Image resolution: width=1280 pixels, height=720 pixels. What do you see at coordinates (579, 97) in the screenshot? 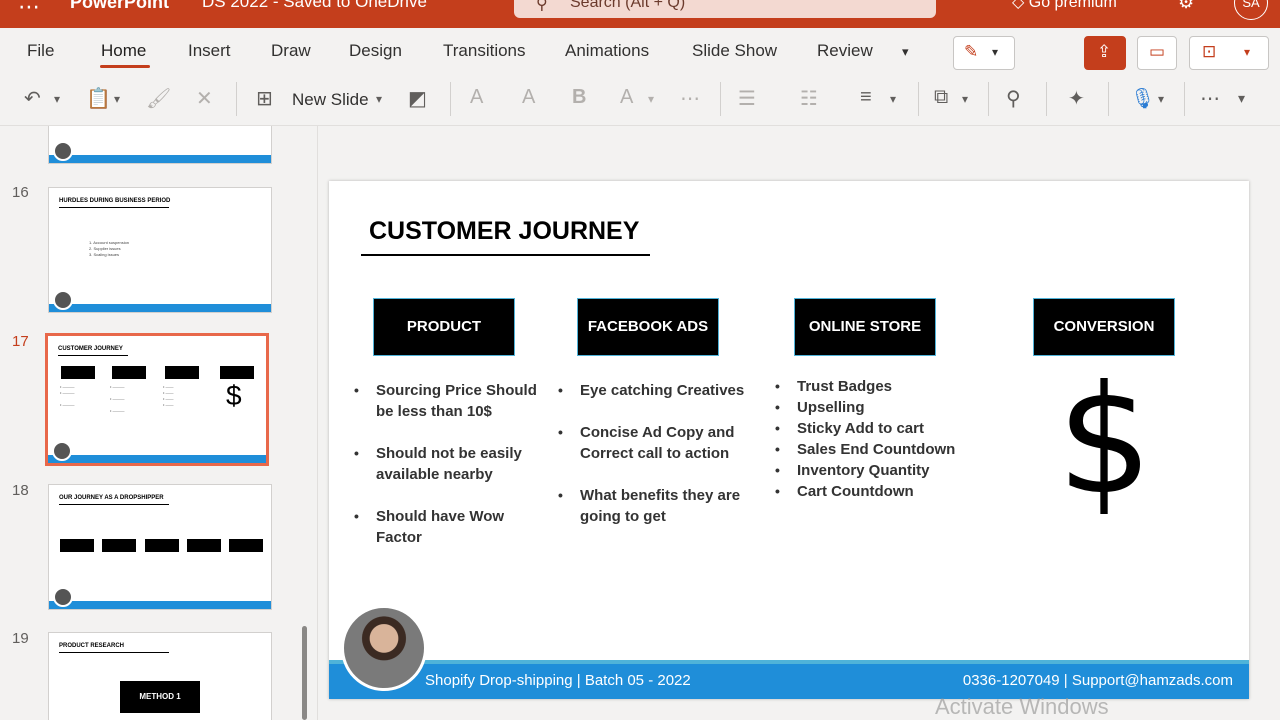
I see `bold-icon: B` at bounding box center [579, 97].